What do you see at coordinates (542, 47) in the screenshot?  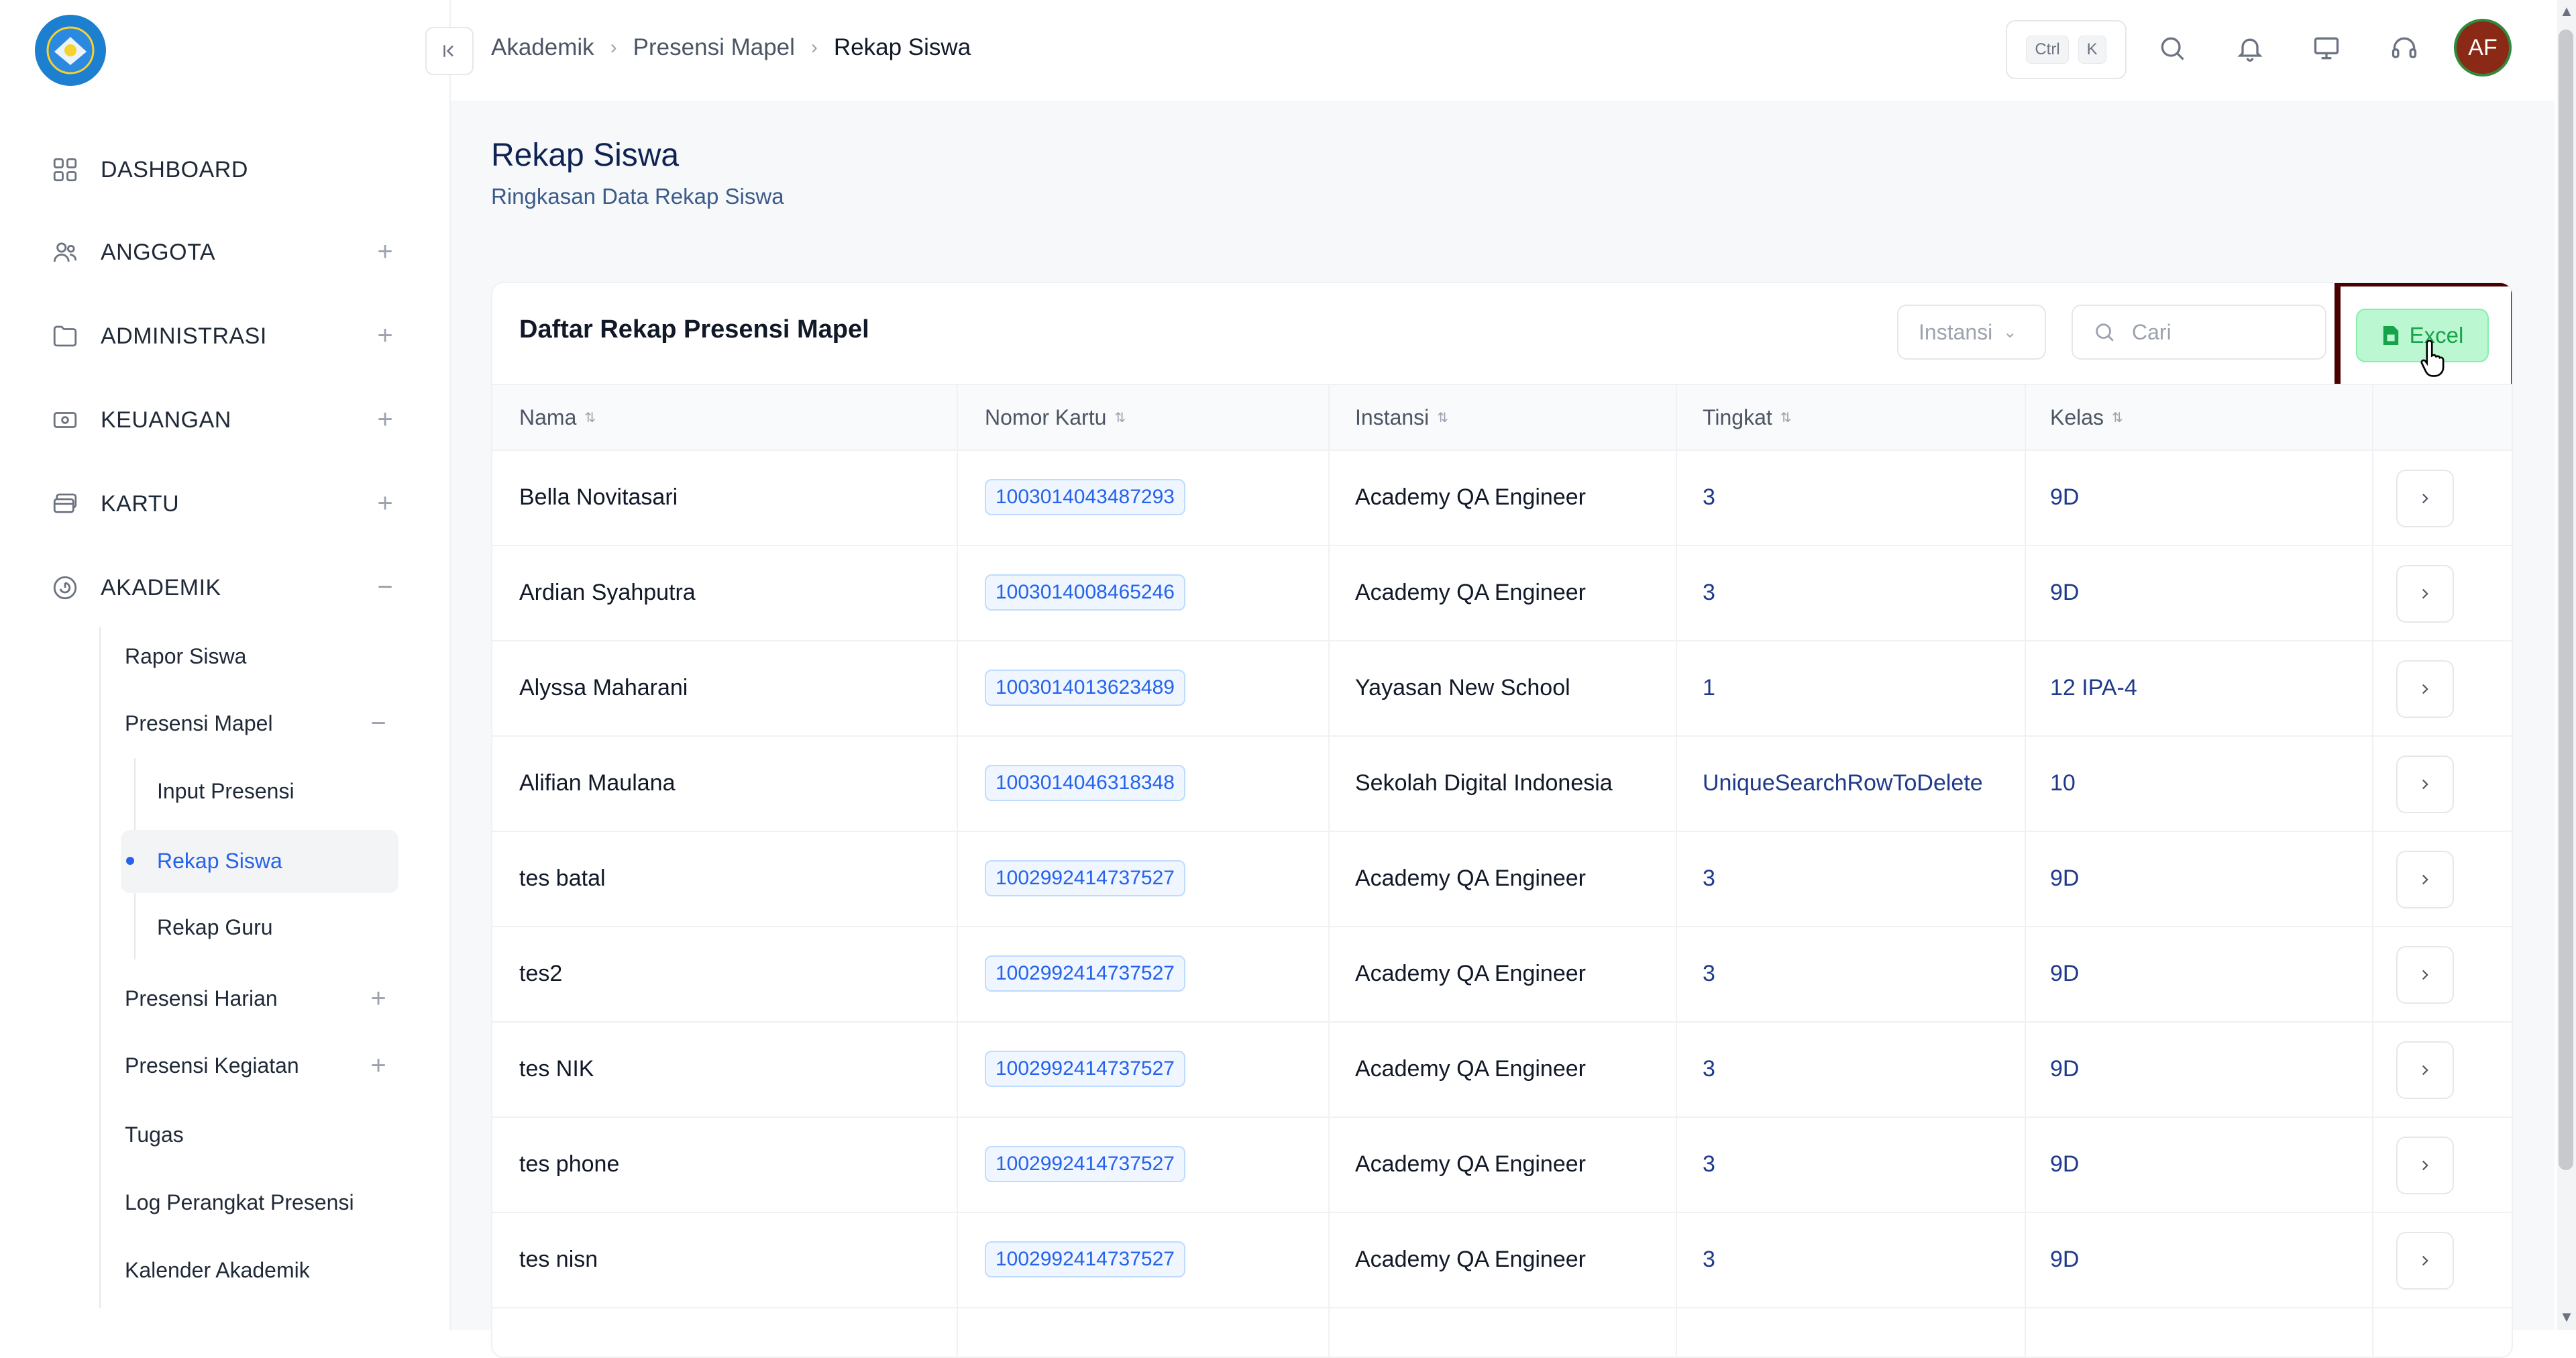 I see `breadcrumb-item: Akademik` at bounding box center [542, 47].